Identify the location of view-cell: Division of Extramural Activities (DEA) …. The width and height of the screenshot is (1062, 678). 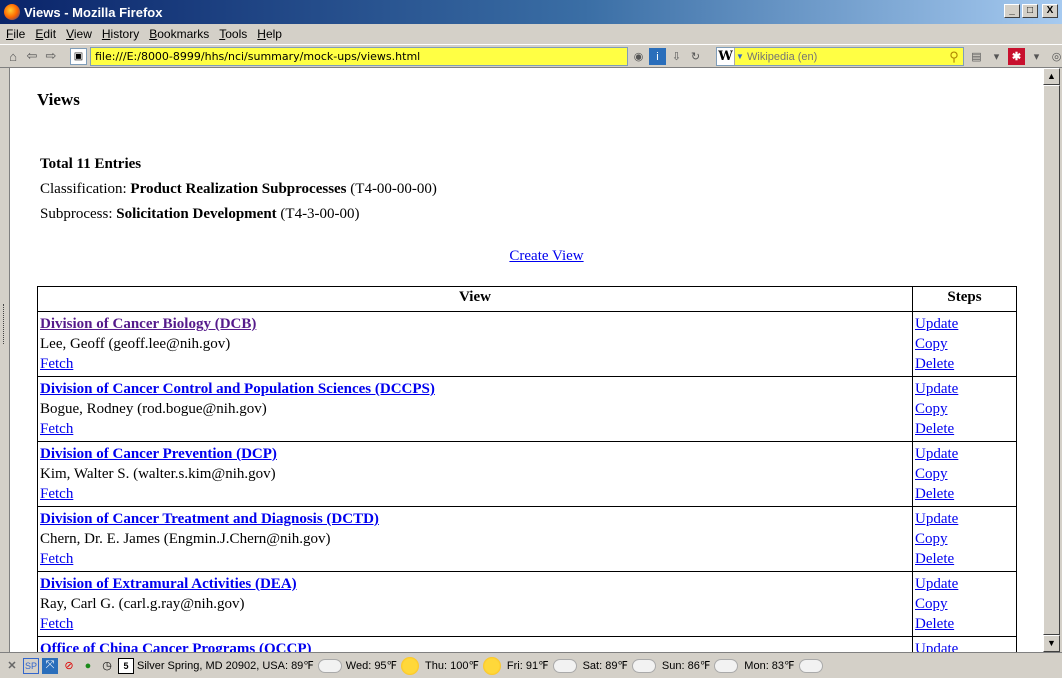
(475, 604).